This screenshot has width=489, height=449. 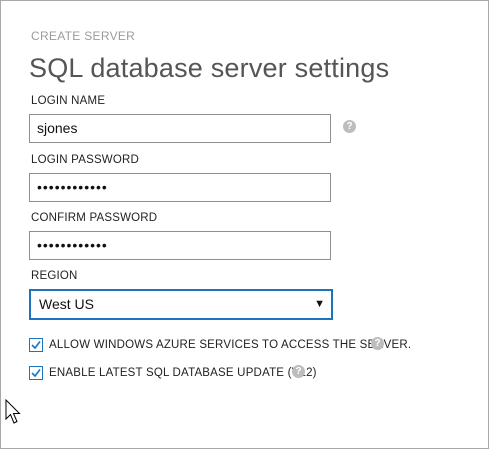 I want to click on allow-azure-services-checkbox, so click(x=36, y=345).